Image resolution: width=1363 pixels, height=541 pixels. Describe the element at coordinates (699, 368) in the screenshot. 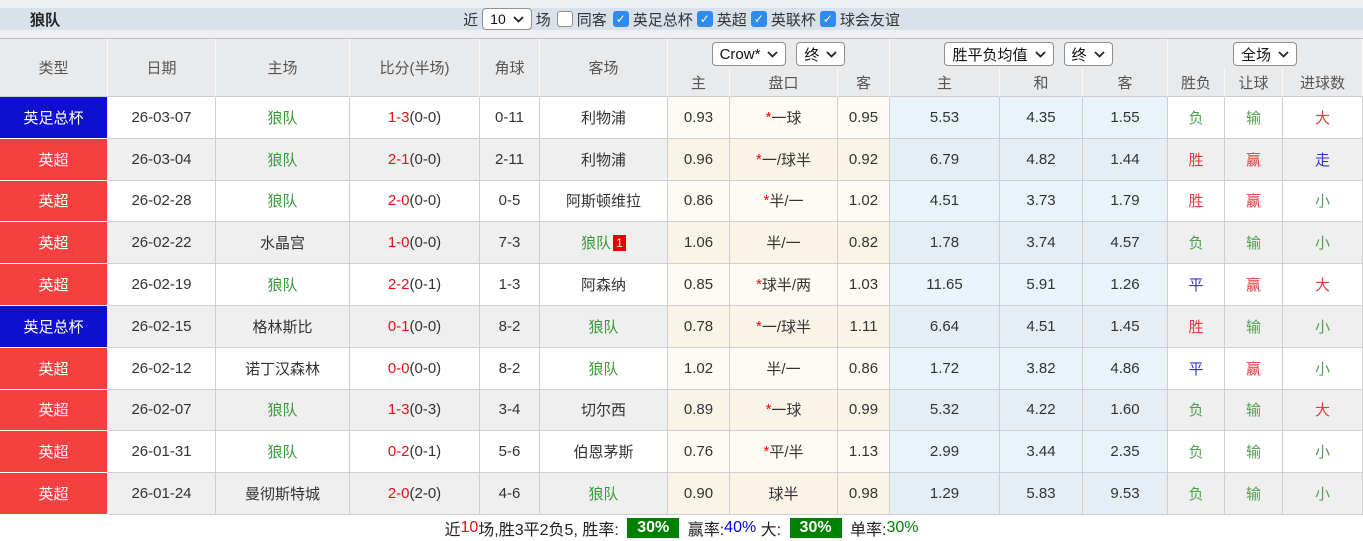

I see `crow-home-cell: 1.02` at that location.